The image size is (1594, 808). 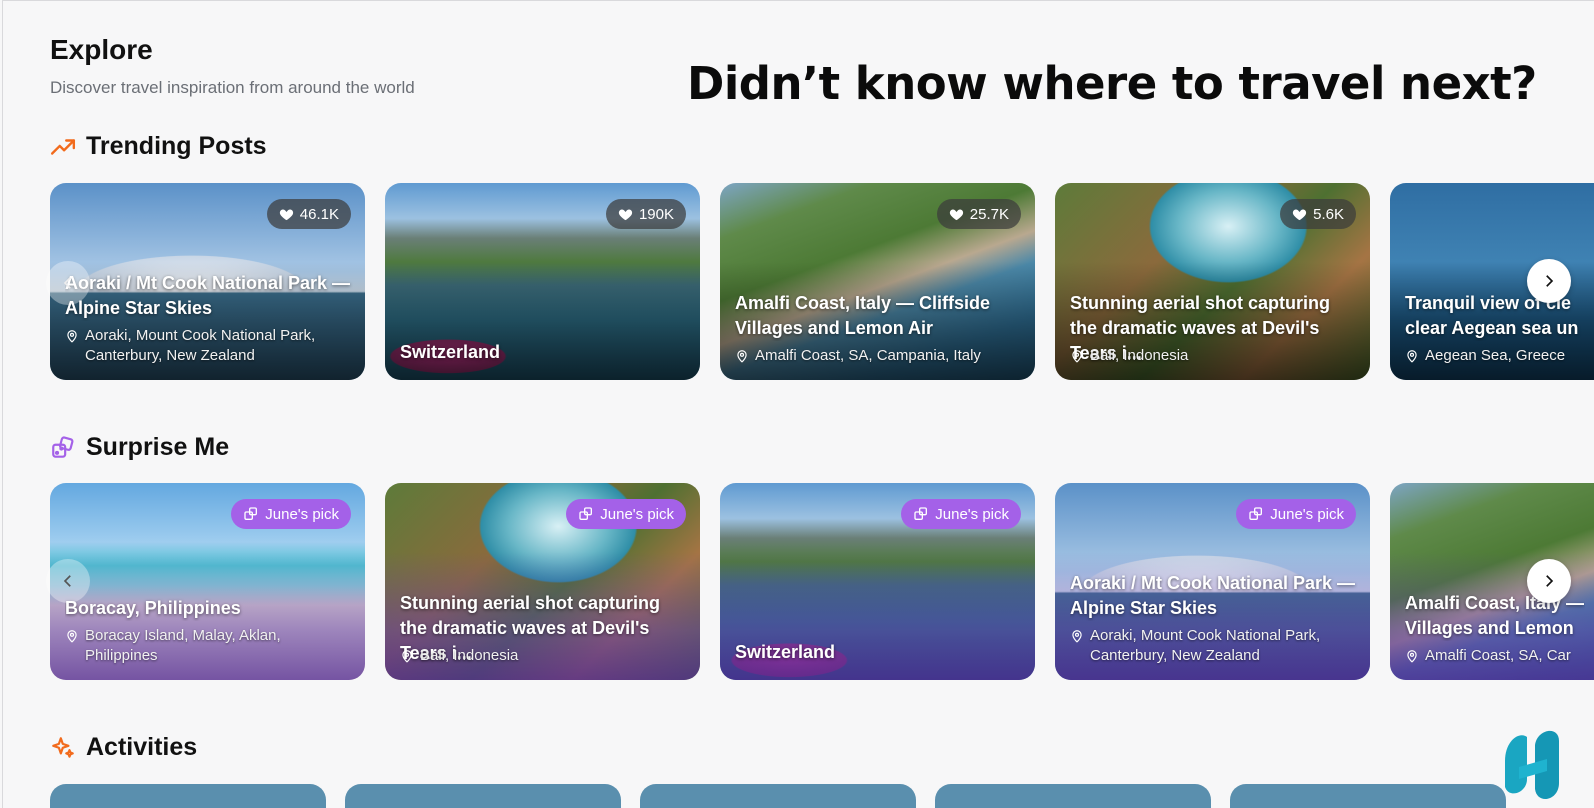 I want to click on like-badge: 25.7K, so click(x=978, y=214).